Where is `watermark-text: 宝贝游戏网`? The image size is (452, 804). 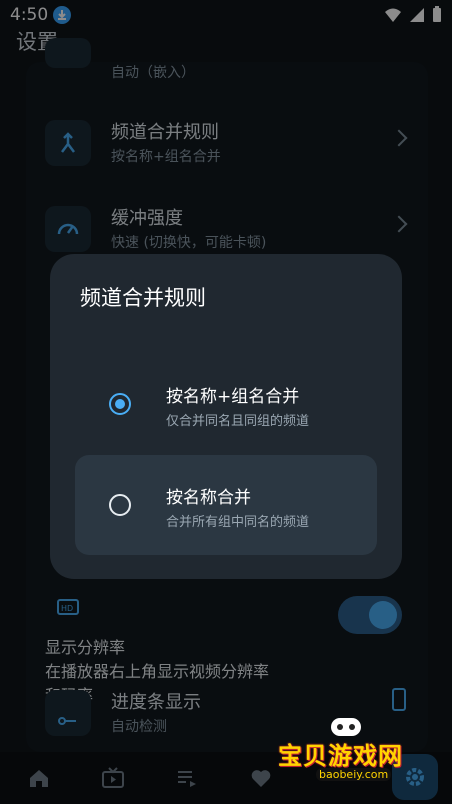 watermark-text: 宝贝游戏网 is located at coordinates (340, 756).